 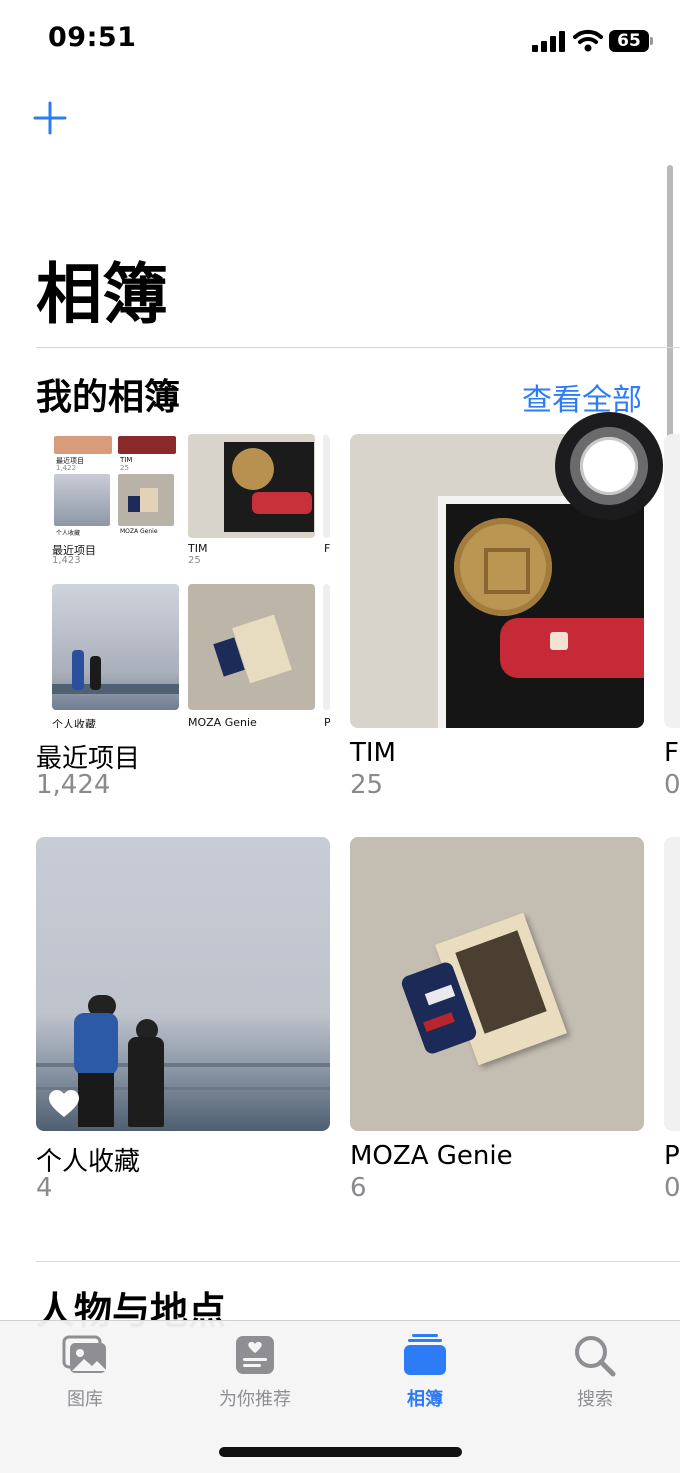 What do you see at coordinates (588, 40) in the screenshot?
I see `wifi-icon` at bounding box center [588, 40].